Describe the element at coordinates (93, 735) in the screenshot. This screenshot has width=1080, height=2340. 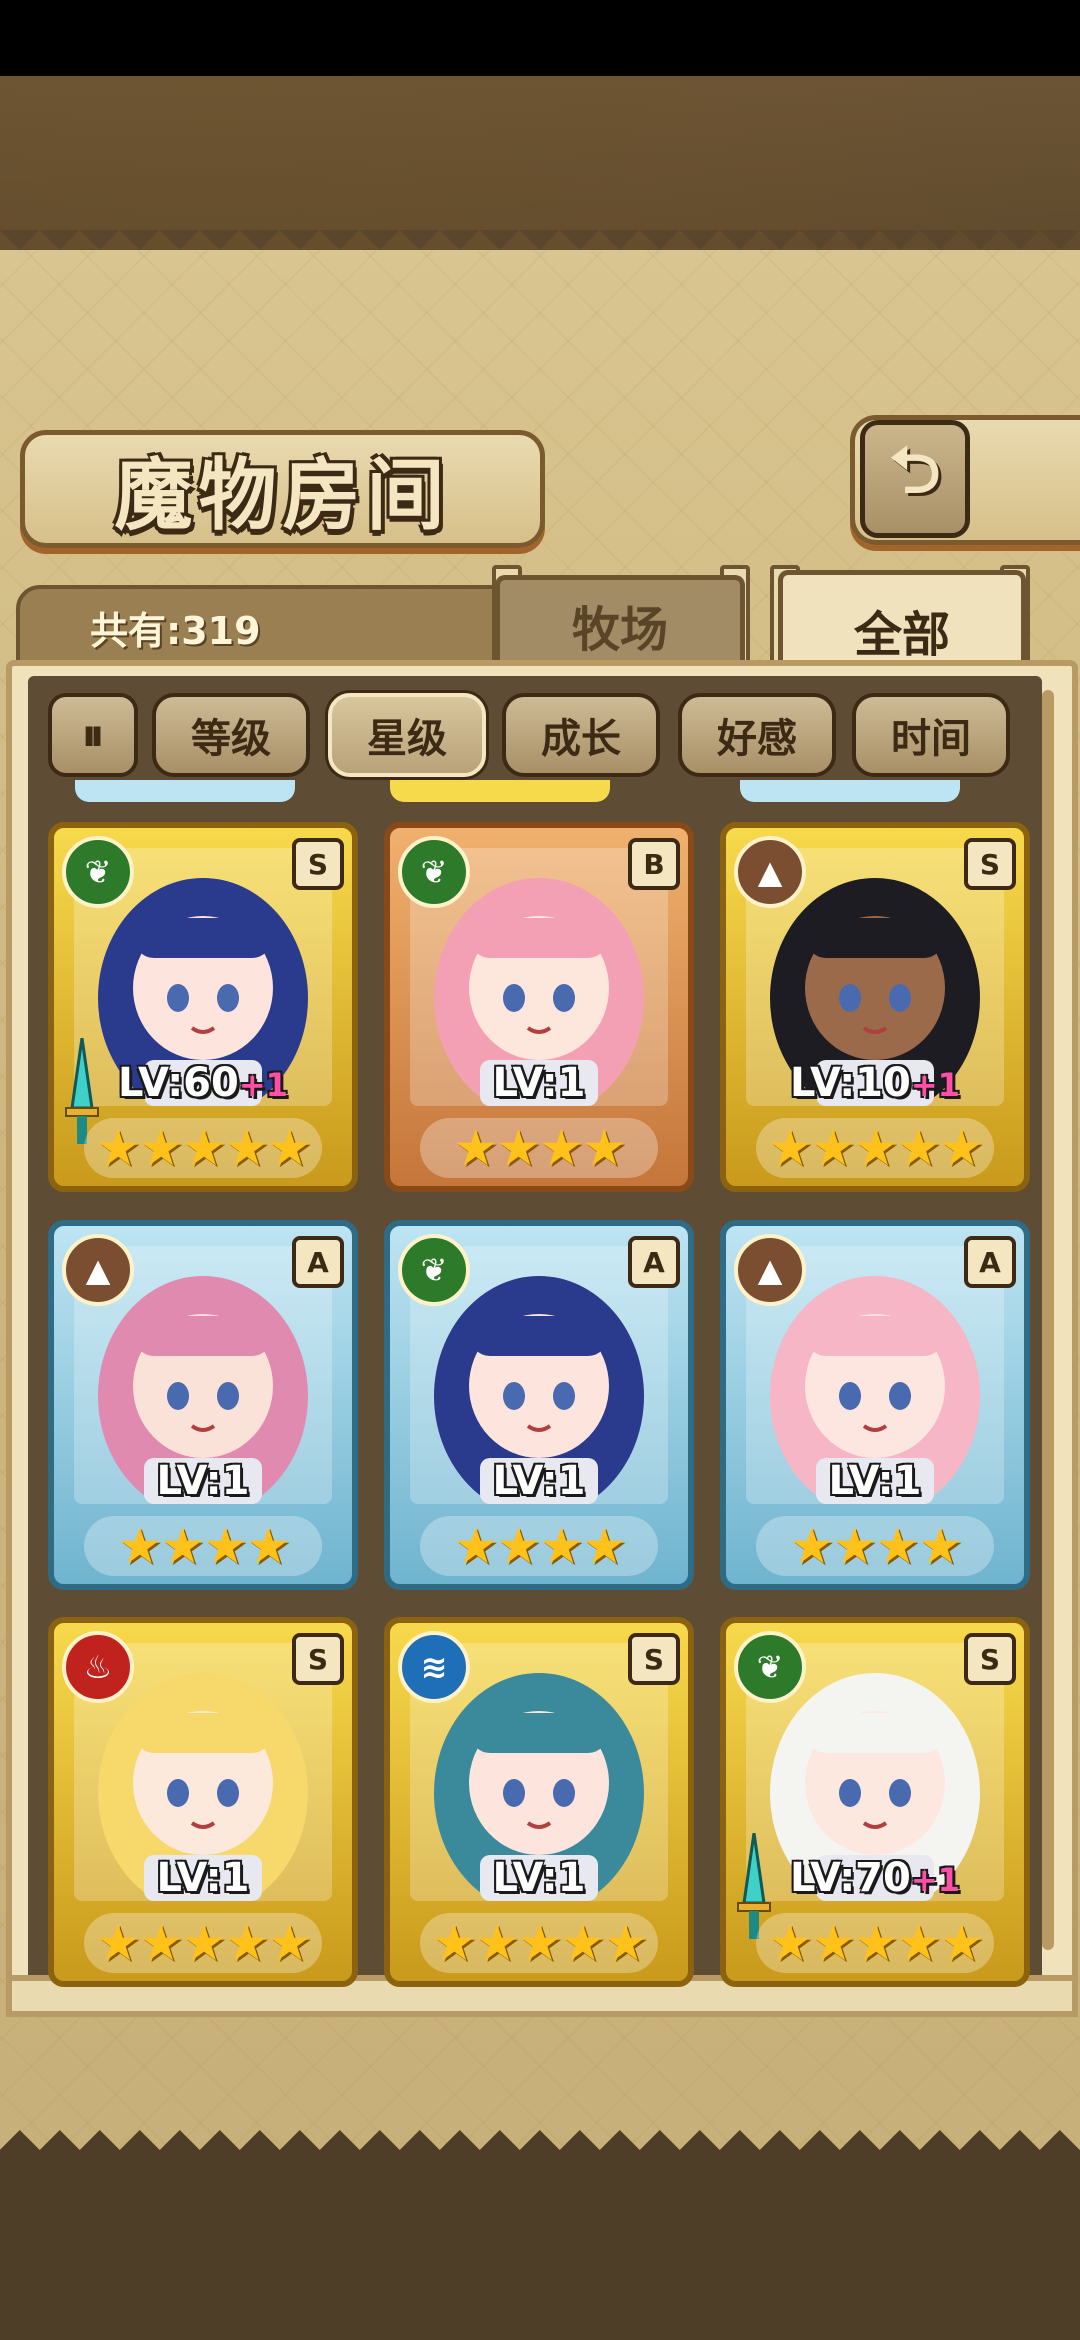
I see `sort-order-toggle: ⏸` at that location.